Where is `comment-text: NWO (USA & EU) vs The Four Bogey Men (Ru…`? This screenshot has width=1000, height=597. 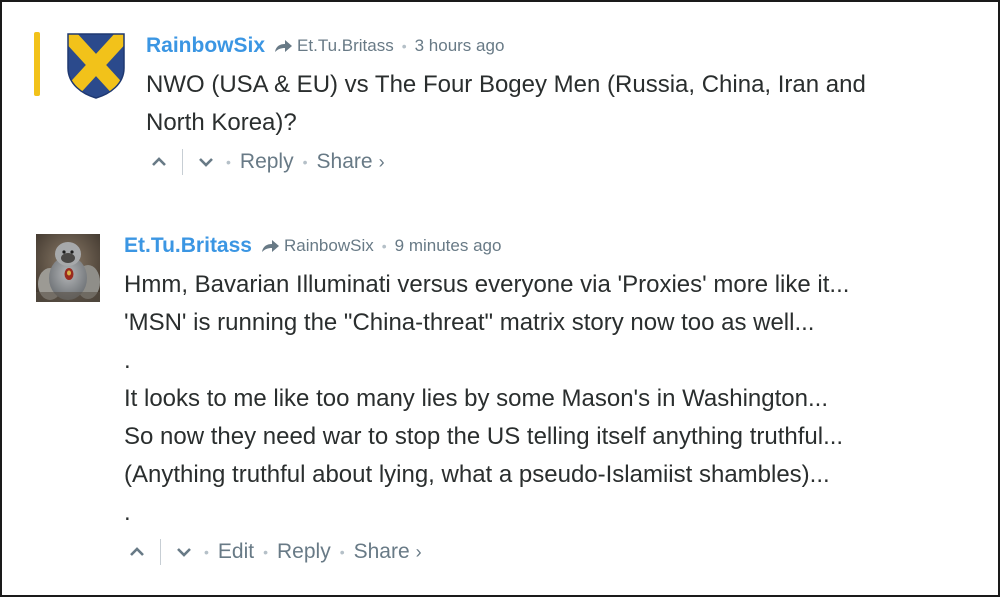 comment-text: NWO (USA & EU) vs The Four Bogey Men (Ru… is located at coordinates (506, 104).